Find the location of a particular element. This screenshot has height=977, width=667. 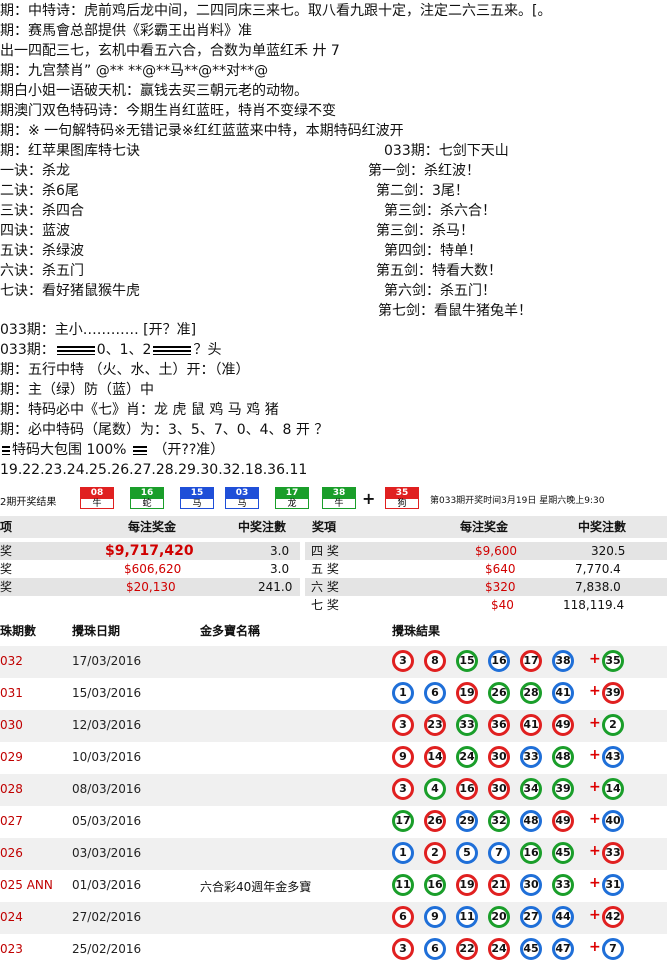

lottery-ball: 11 is located at coordinates (403, 885).